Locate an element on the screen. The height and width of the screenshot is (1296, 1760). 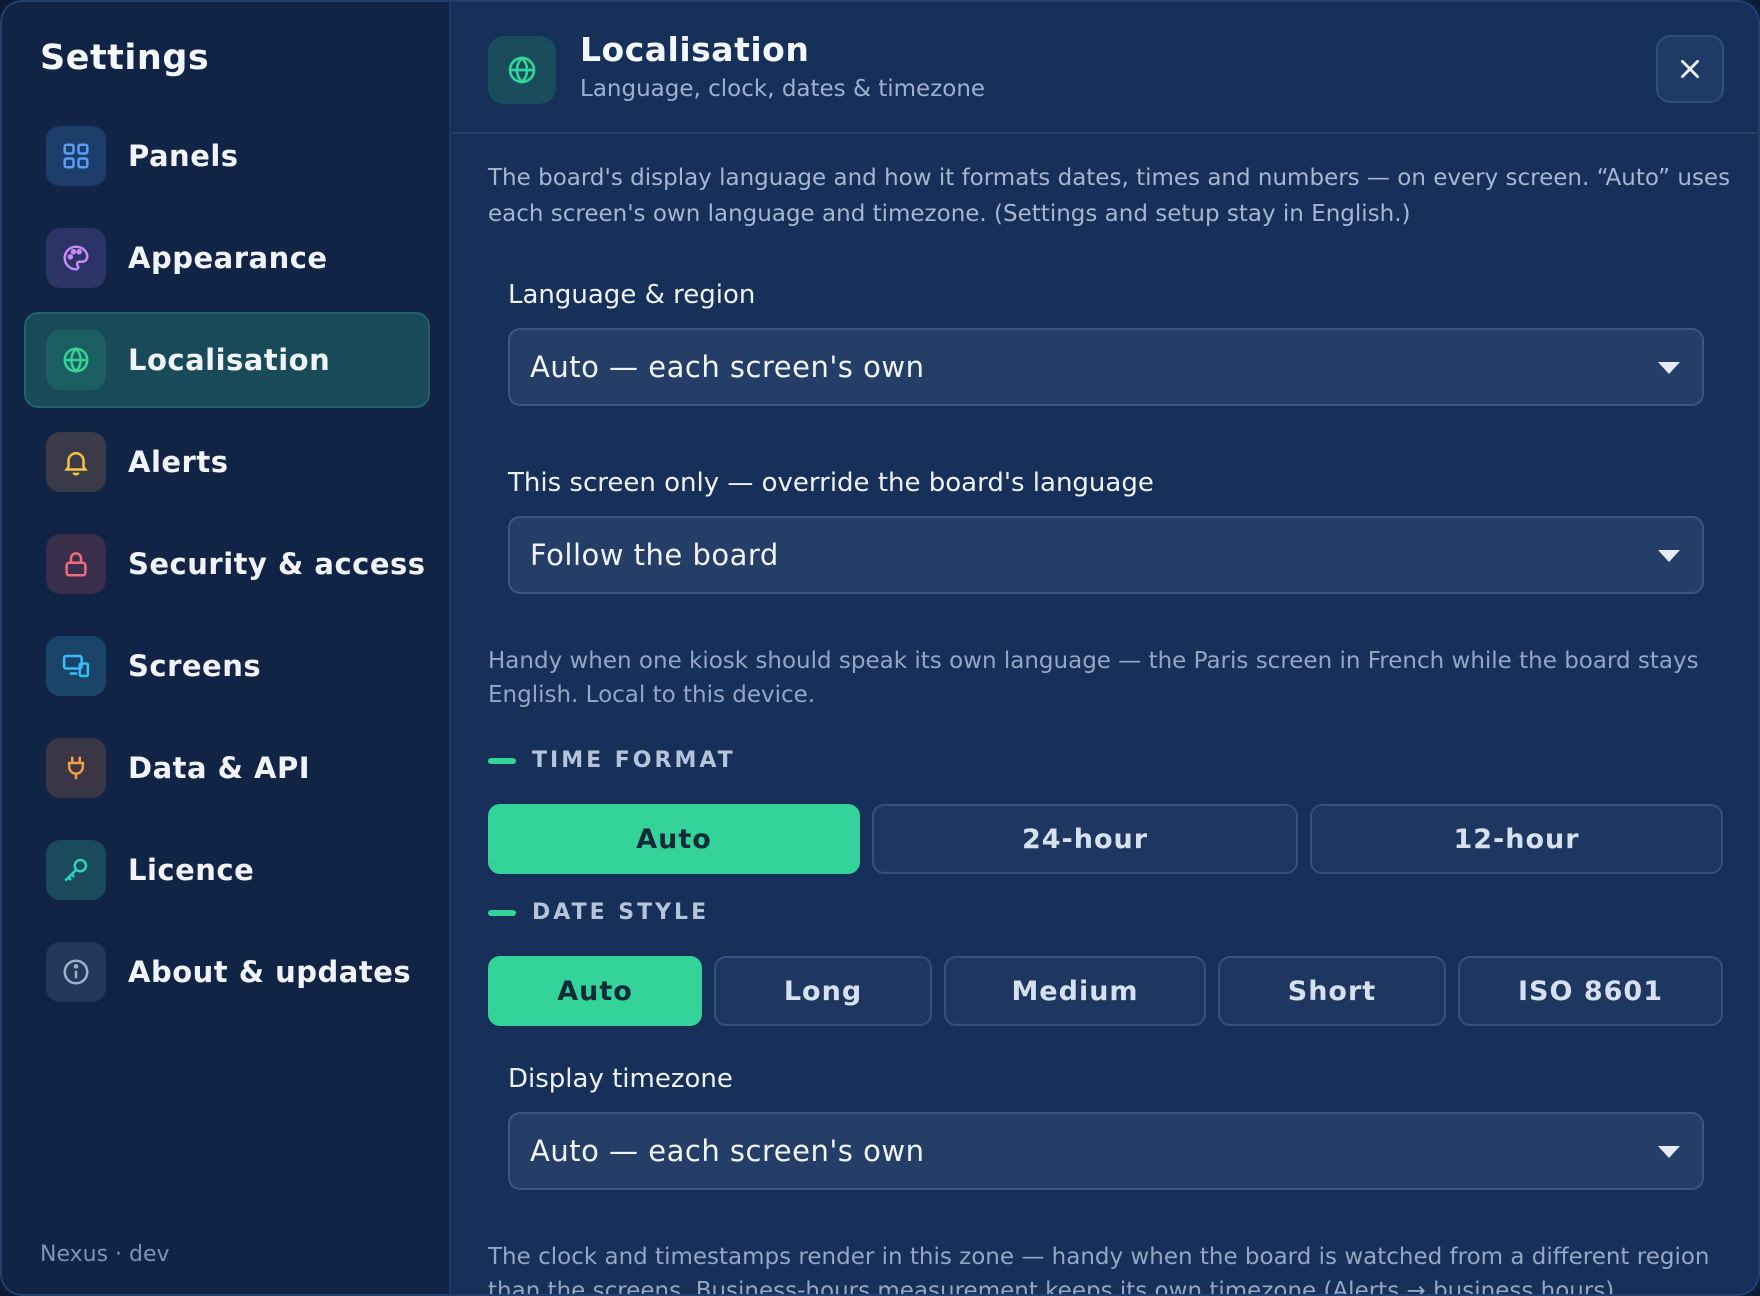
segment-label: 12-hour is located at coordinates (1516, 839).